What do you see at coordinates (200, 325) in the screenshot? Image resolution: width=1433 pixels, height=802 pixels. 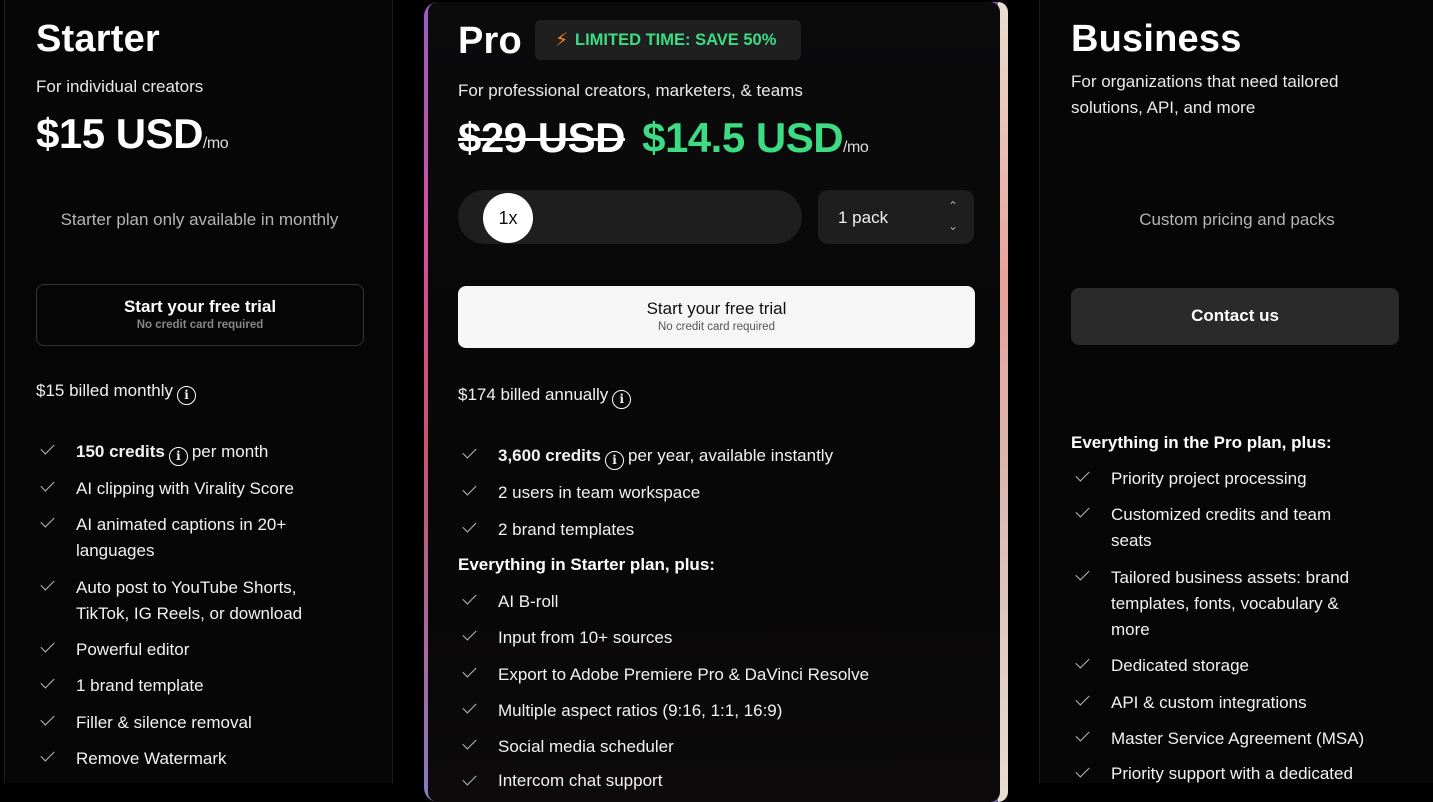 I see `starter-cta-sub: No credit card required` at bounding box center [200, 325].